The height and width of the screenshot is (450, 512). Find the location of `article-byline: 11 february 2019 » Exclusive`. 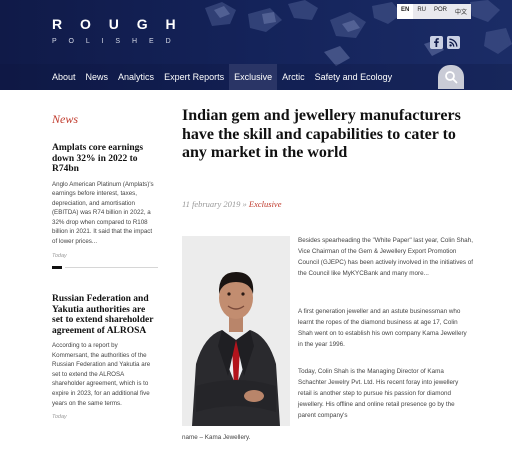

article-byline: 11 february 2019 » Exclusive is located at coordinates (231, 204).